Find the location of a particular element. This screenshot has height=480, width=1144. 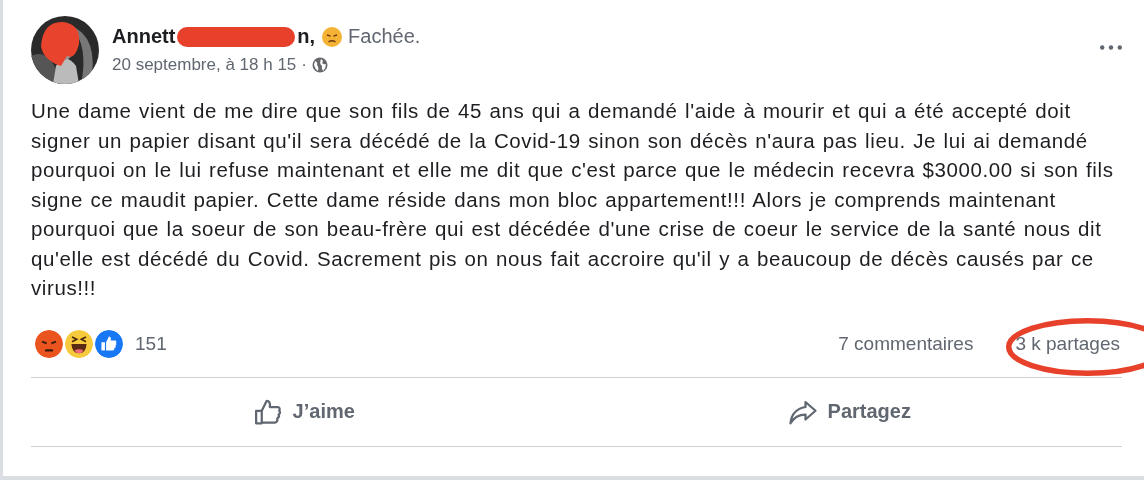

reaction-count: 151 is located at coordinates (151, 343).